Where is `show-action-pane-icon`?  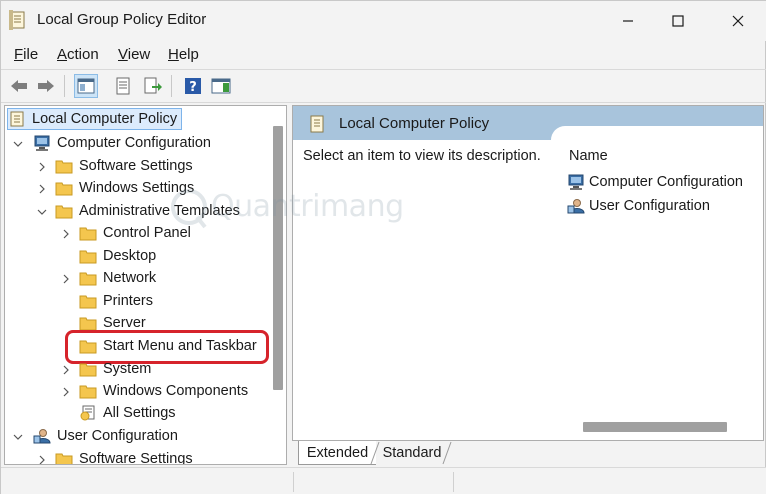
show-action-pane-icon is located at coordinates (221, 86).